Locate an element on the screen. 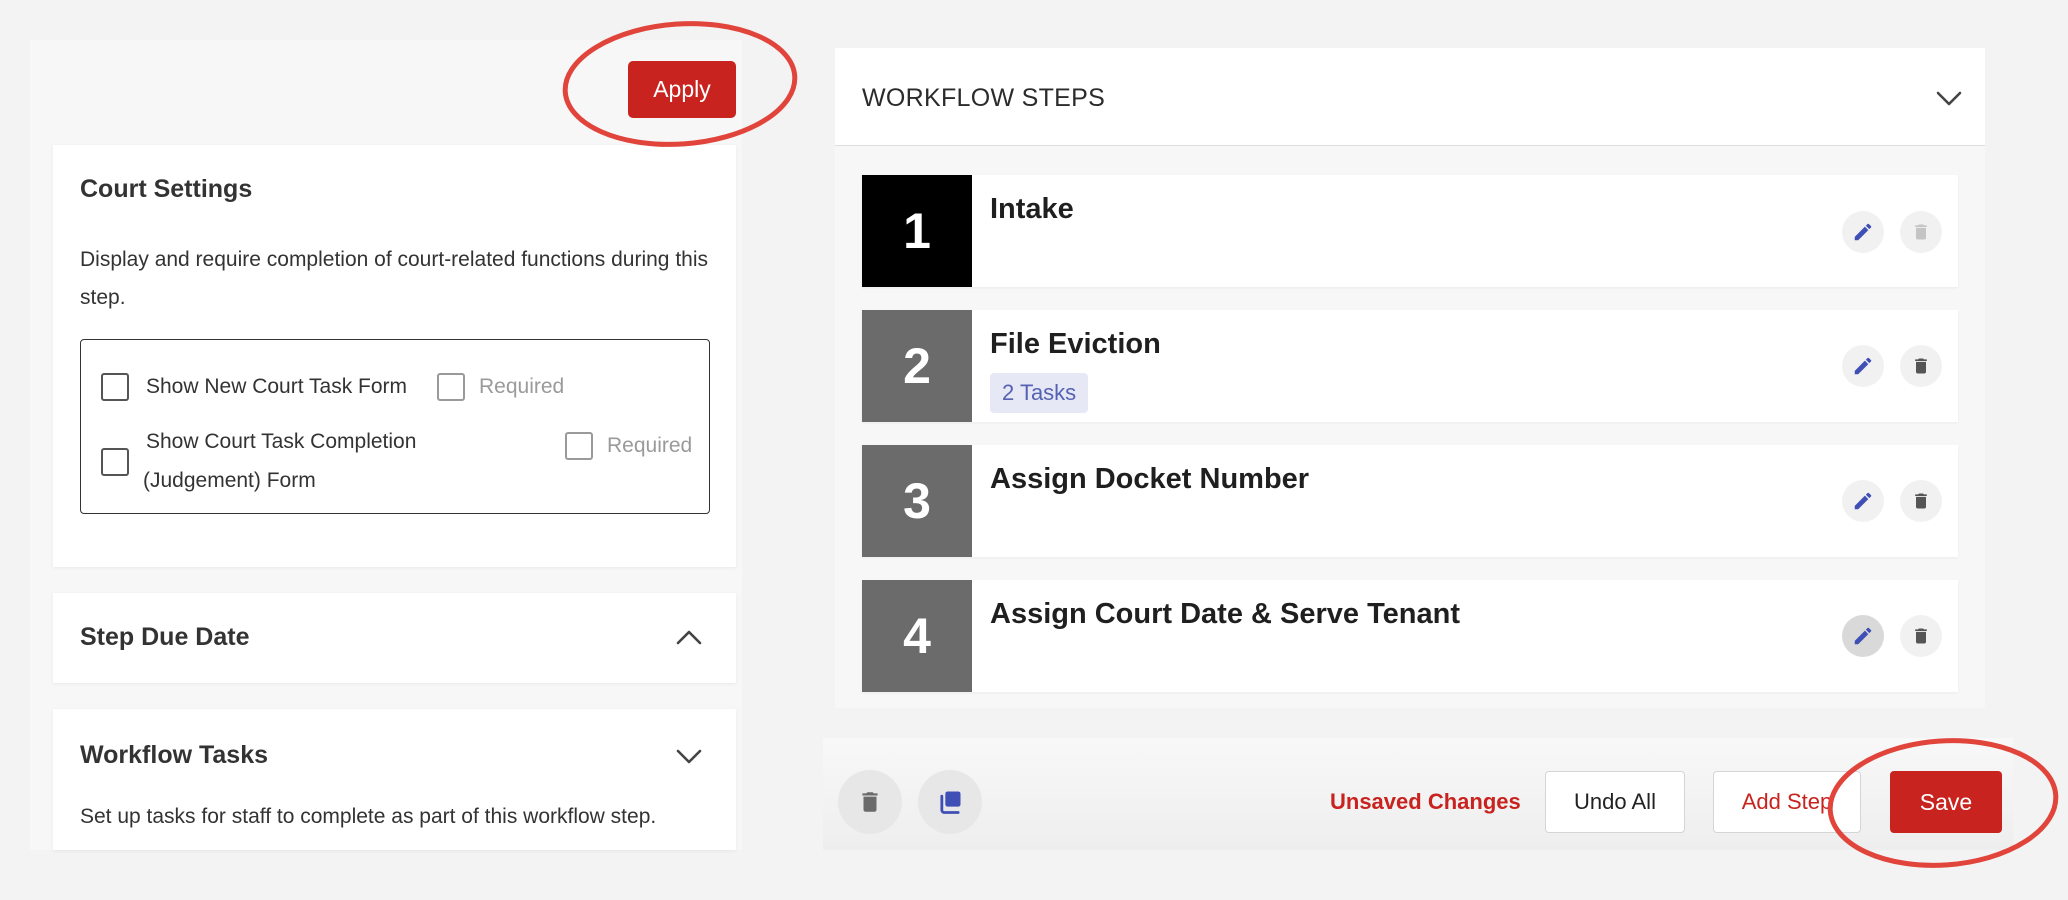 Image resolution: width=2068 pixels, height=900 pixels. step-title: Assign Court Date & Serve Tenant is located at coordinates (1225, 614).